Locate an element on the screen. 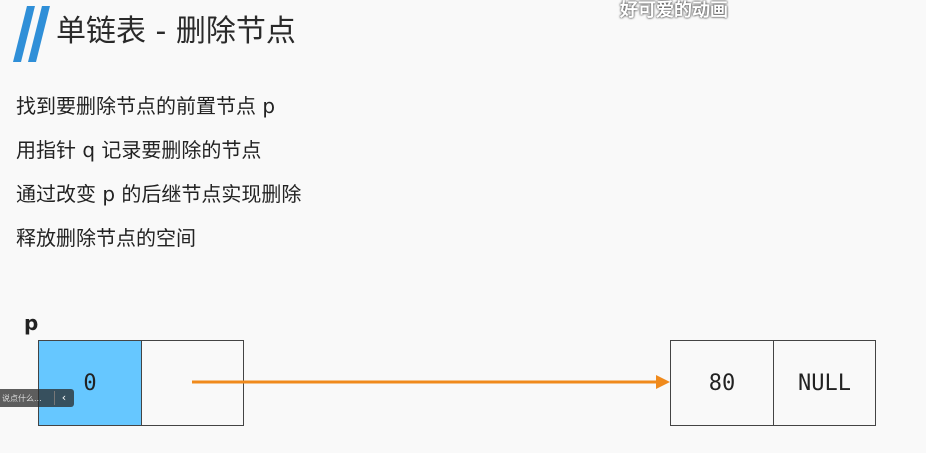 Image resolution: width=926 pixels, height=453 pixels. comment-bar: 说点什么... ‹ is located at coordinates (37, 398).